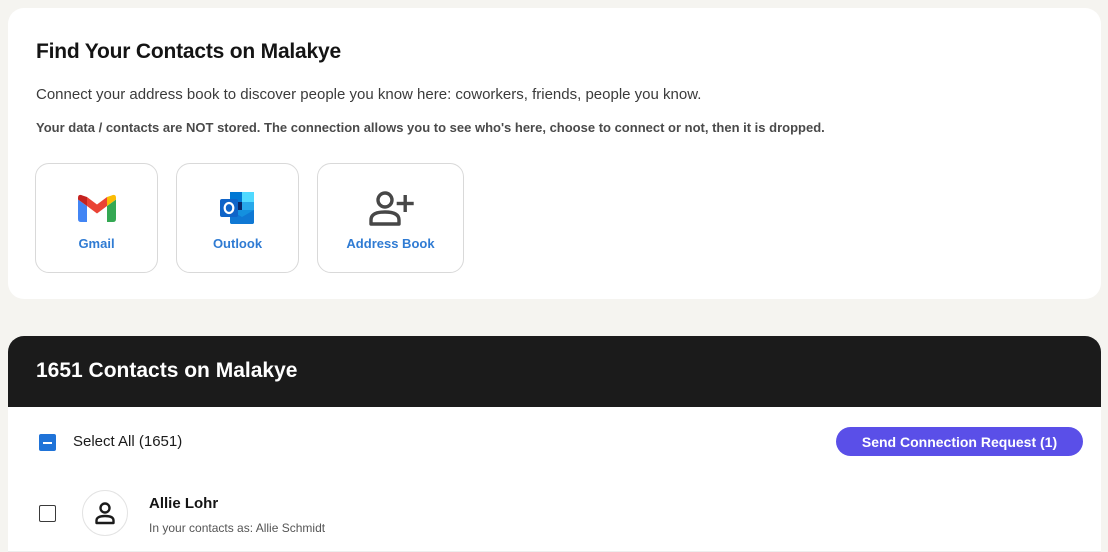 The height and width of the screenshot is (552, 1108). Describe the element at coordinates (959, 441) in the screenshot. I see `send-connection-request-button: Send Connection Request (1)` at that location.